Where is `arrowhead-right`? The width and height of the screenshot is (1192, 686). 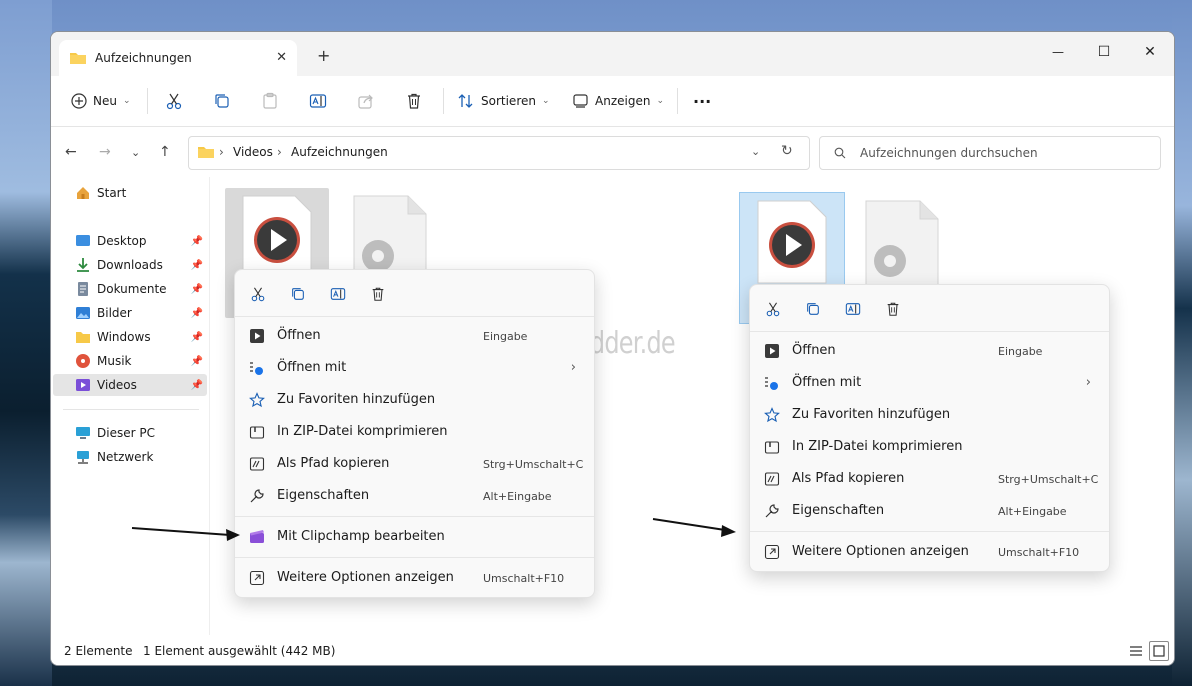
arrowhead-right is located at coordinates (728, 531).